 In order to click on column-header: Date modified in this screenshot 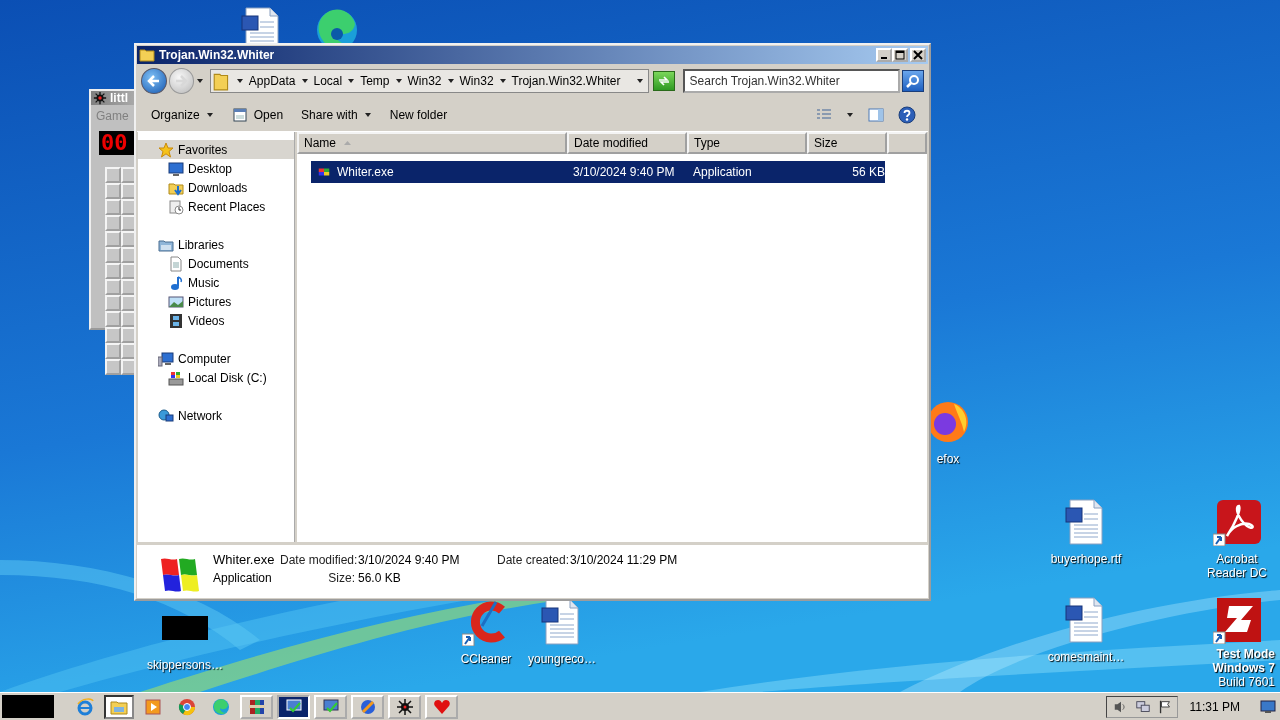, I will do `click(627, 143)`.